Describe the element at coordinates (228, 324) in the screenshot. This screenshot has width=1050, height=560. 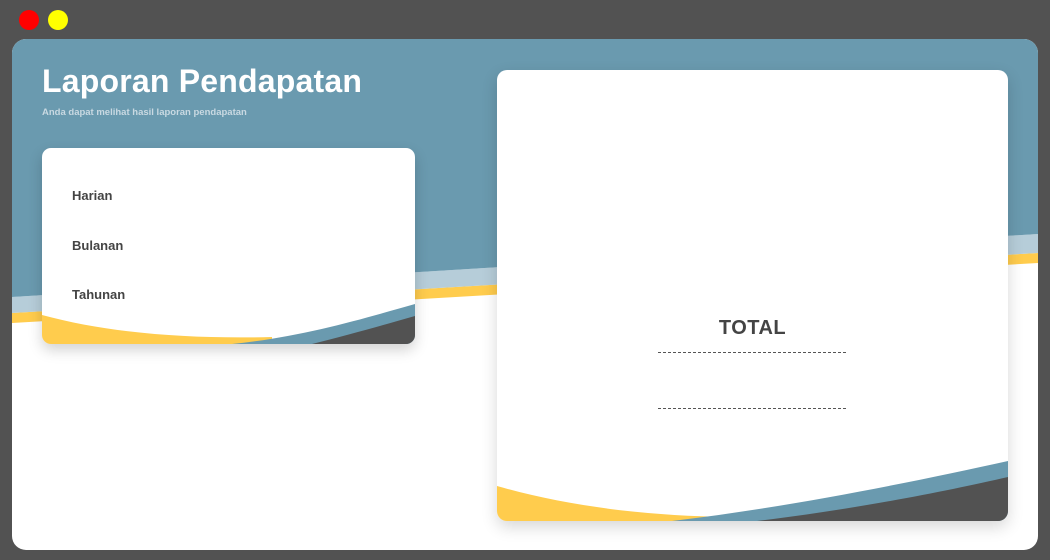
I see `menu-card-wave` at that location.